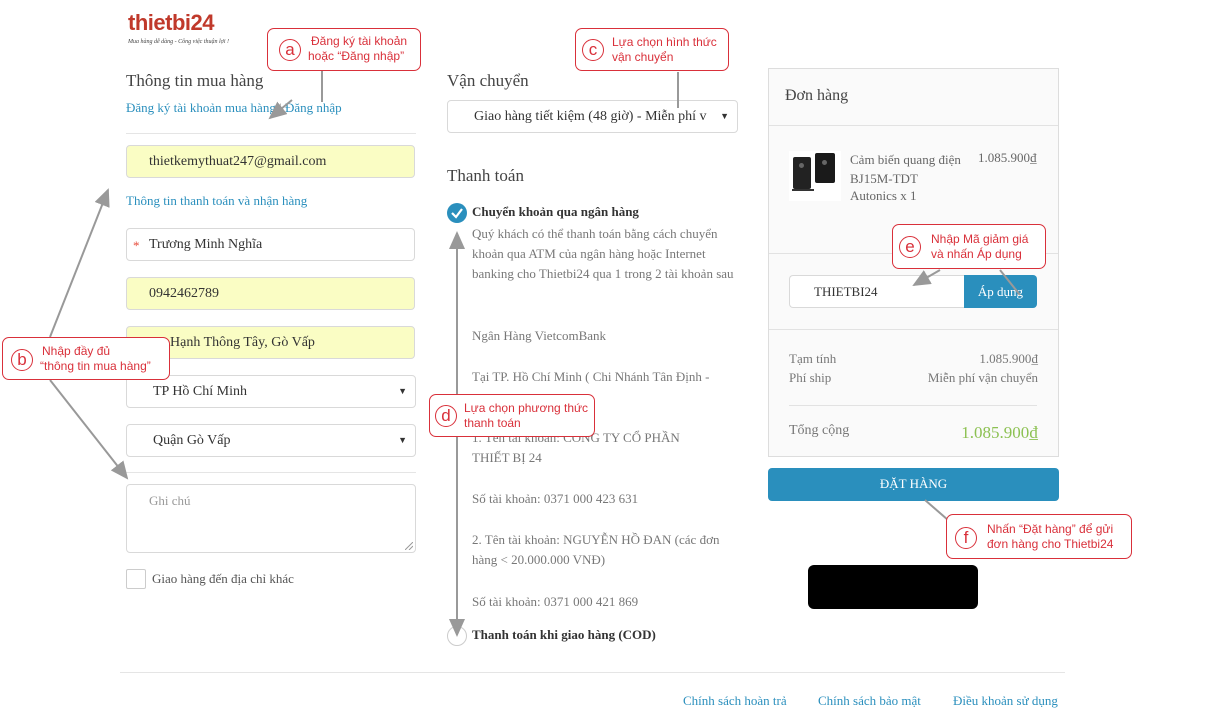 The width and height of the screenshot is (1209, 719). I want to click on callout-line: hoặc “Đăng nhập”, so click(356, 56).